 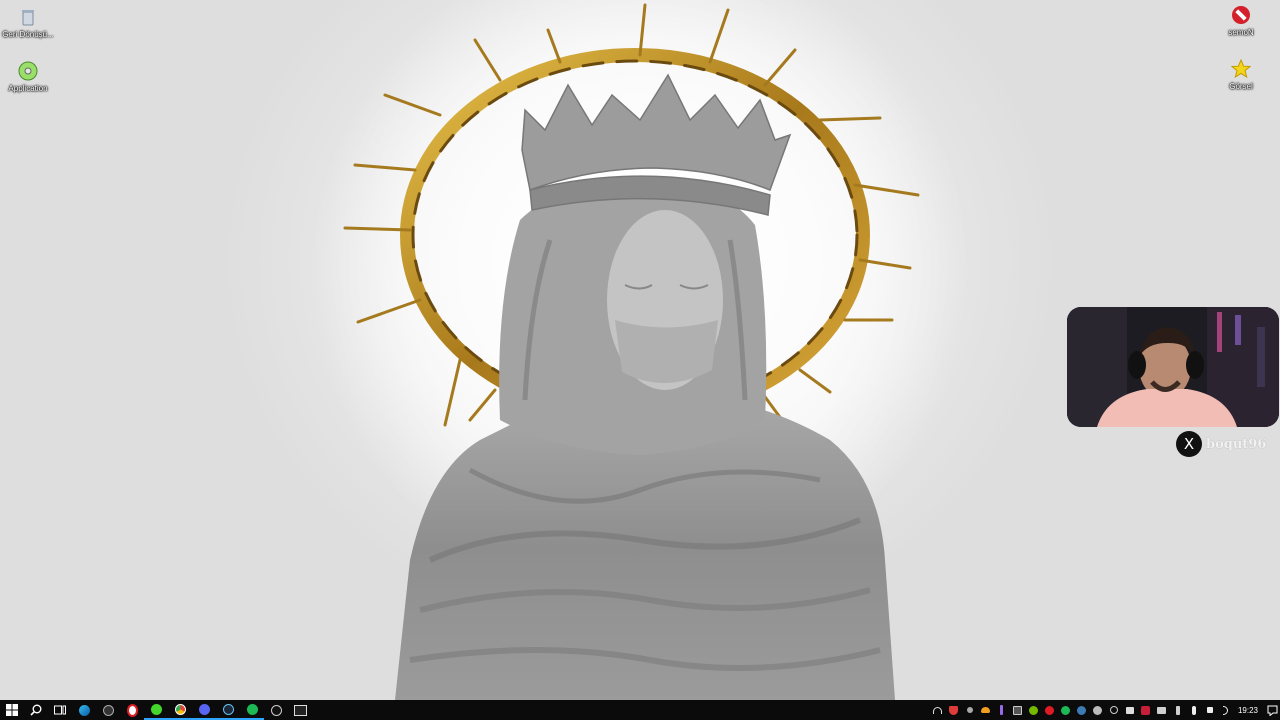 I want to click on taskbar-razer, so click(x=156, y=710).